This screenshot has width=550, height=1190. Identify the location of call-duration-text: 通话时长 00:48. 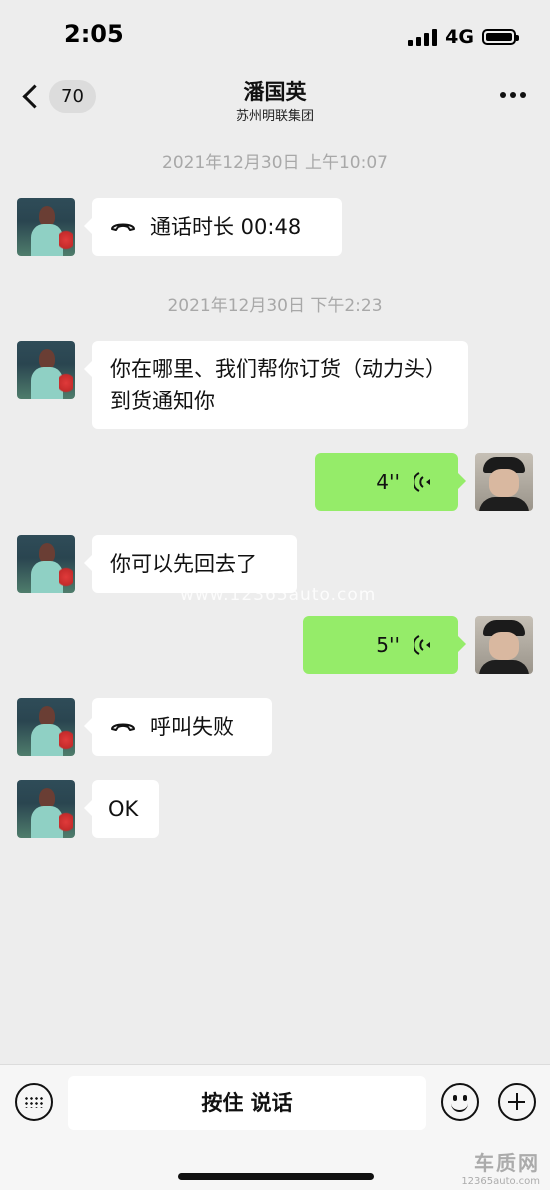
(226, 227).